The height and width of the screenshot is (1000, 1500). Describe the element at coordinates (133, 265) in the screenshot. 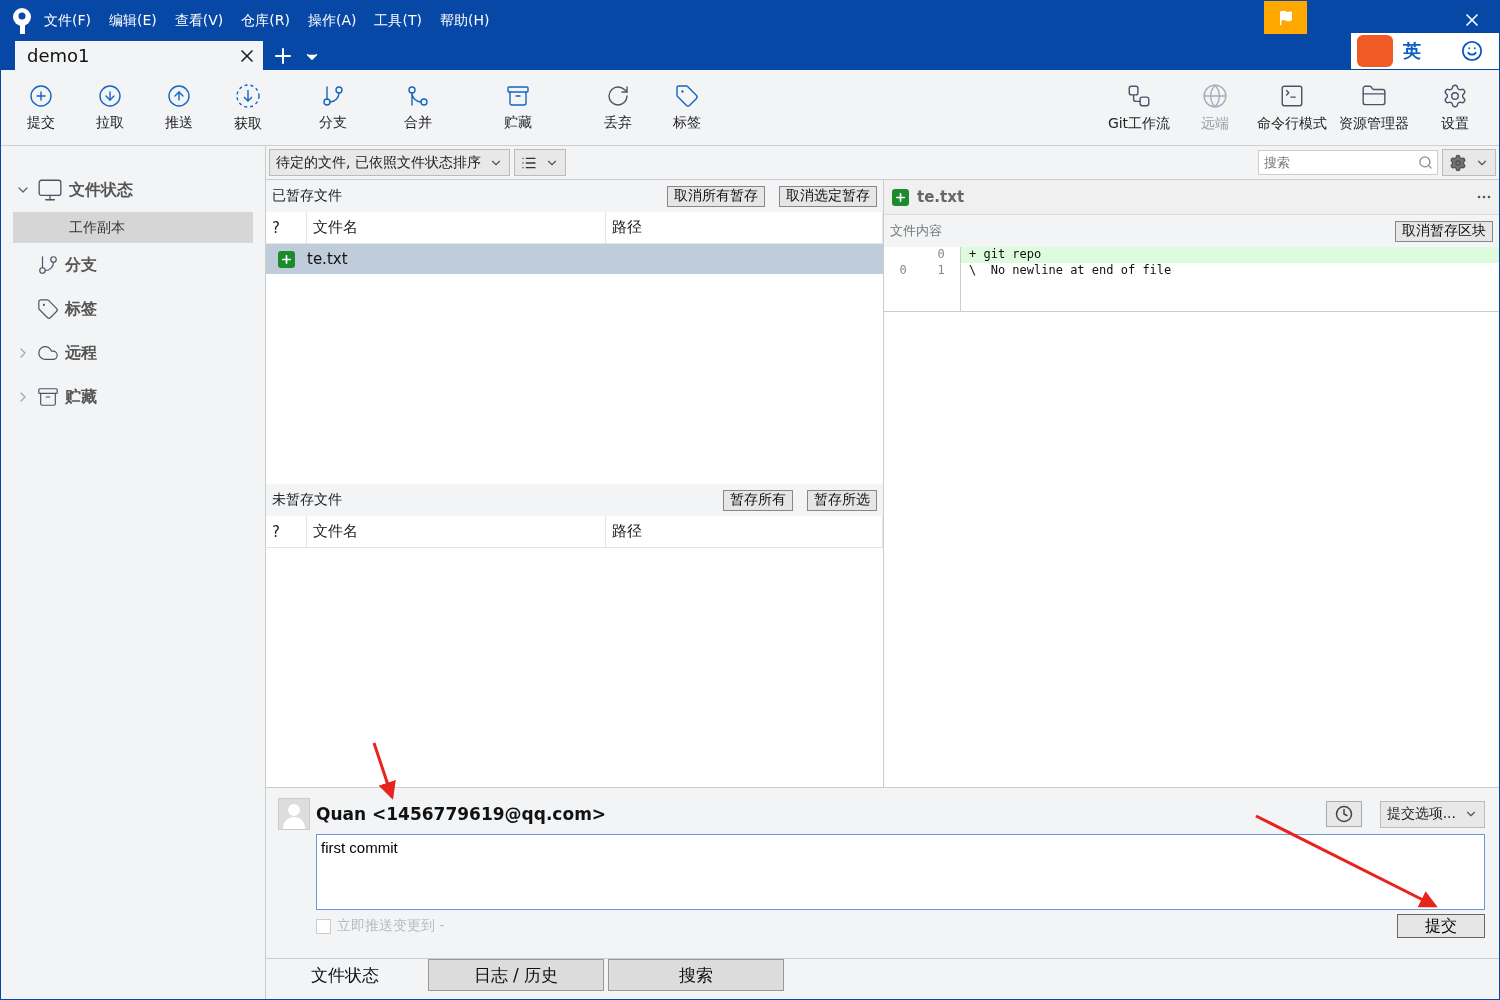

I see `sidebar-item: 分支` at that location.